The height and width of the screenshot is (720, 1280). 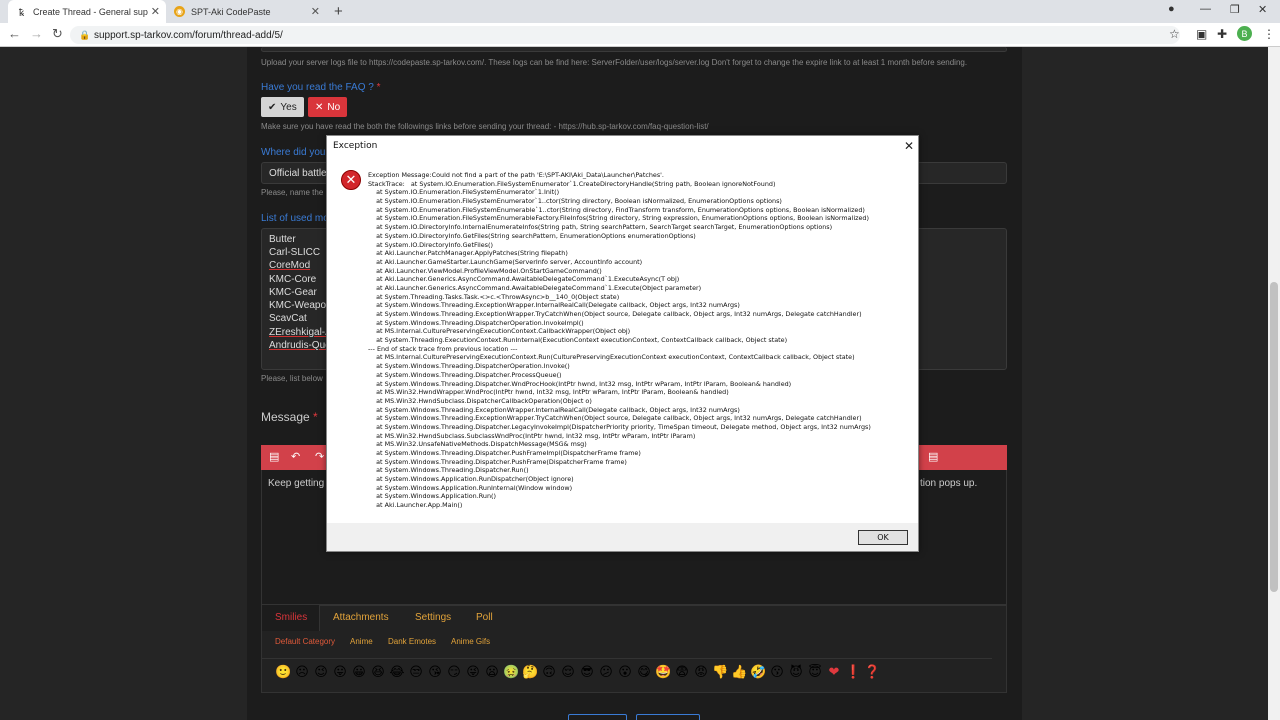 What do you see at coordinates (625, 672) in the screenshot?
I see `smiley-icon: 😮` at bounding box center [625, 672].